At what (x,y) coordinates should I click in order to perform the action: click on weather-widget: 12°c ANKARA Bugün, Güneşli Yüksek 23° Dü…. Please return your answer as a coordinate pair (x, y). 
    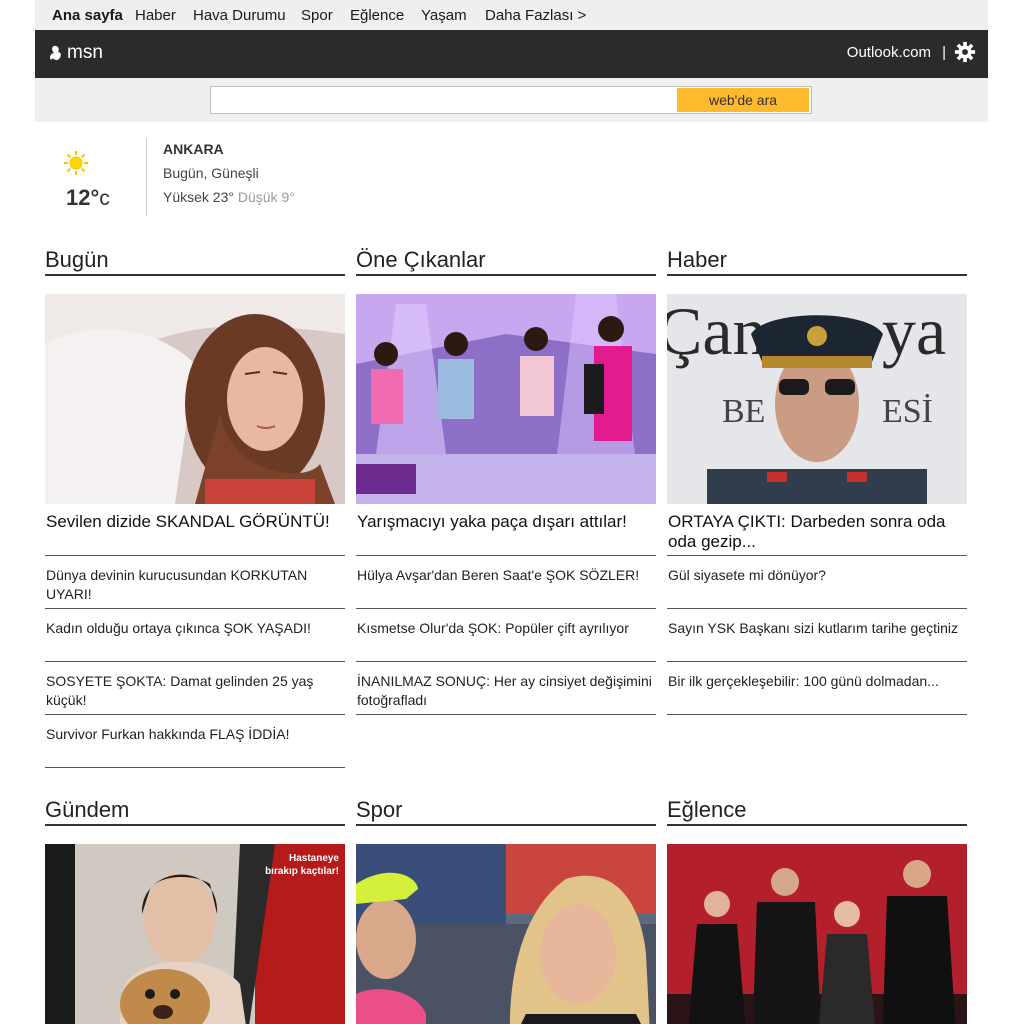
    Looking at the image, I should click on (511, 172).